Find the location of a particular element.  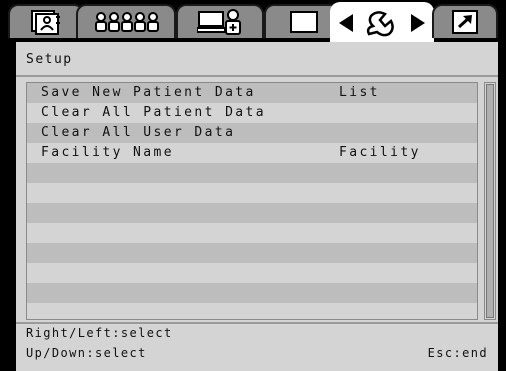

settings-row-clear-all-patient-data: Clear All Patient Data is located at coordinates (252, 113).